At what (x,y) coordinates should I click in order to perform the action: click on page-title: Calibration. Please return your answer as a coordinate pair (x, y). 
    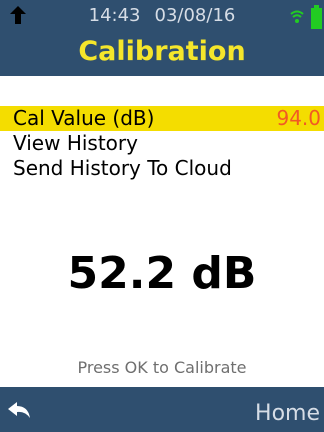
    Looking at the image, I should click on (162, 51).